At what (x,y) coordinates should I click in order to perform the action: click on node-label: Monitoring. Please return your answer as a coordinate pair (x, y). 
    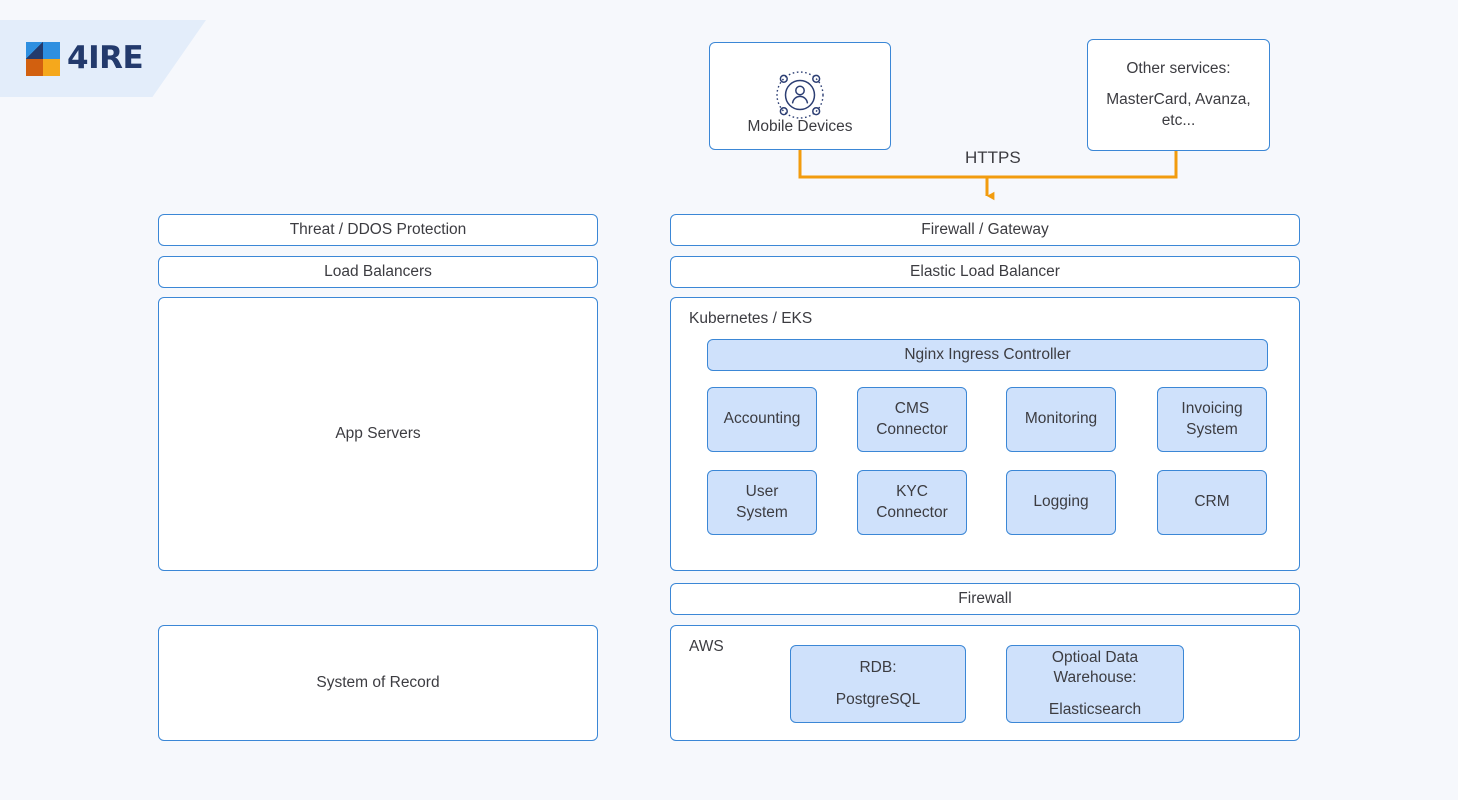
    Looking at the image, I should click on (1061, 419).